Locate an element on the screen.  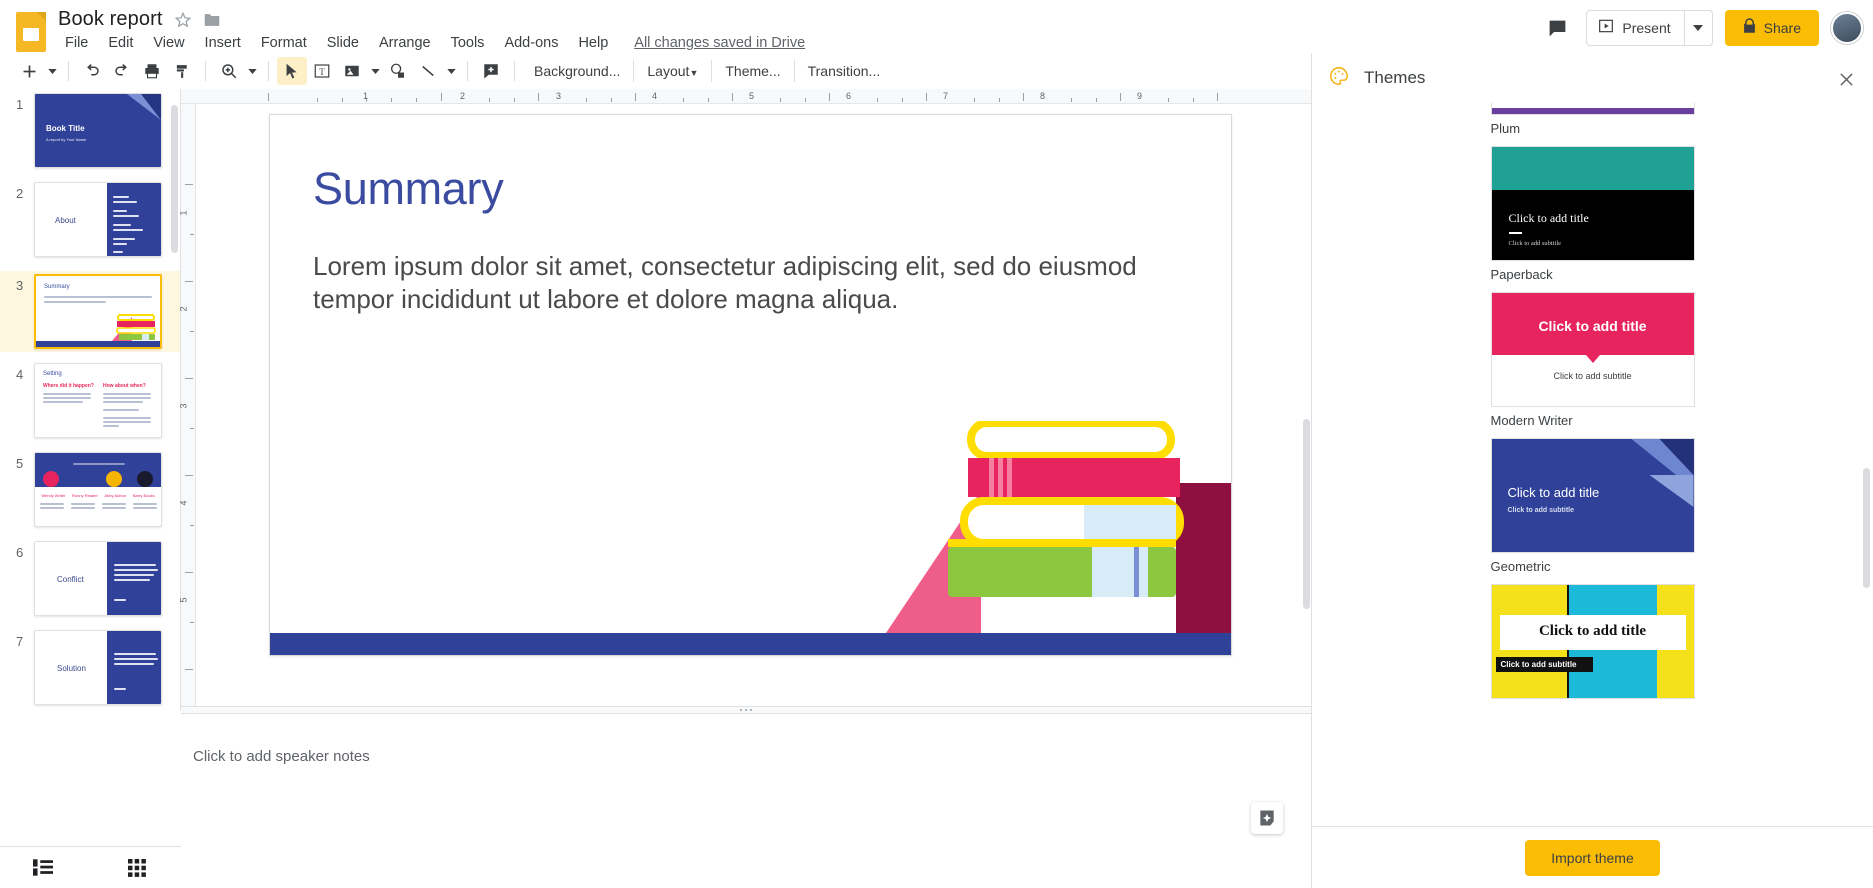
themes-panel-footer: Import theme is located at coordinates (1592, 857).